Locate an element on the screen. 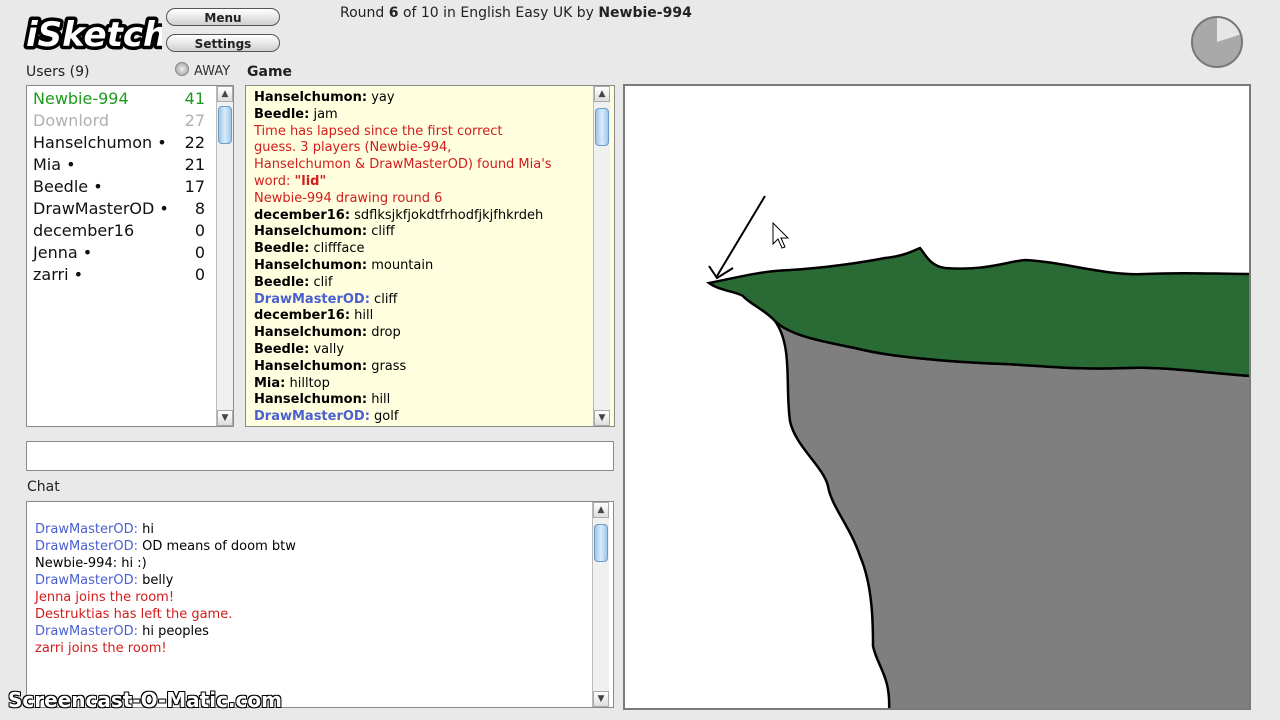 Image resolution: width=1280 pixels, height=720 pixels. mouse-cursor-icon is located at coordinates (781, 235).